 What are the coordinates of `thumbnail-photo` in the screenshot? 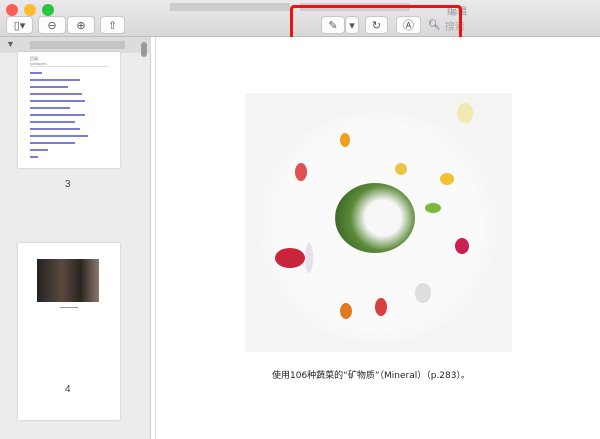 It's located at (68, 280).